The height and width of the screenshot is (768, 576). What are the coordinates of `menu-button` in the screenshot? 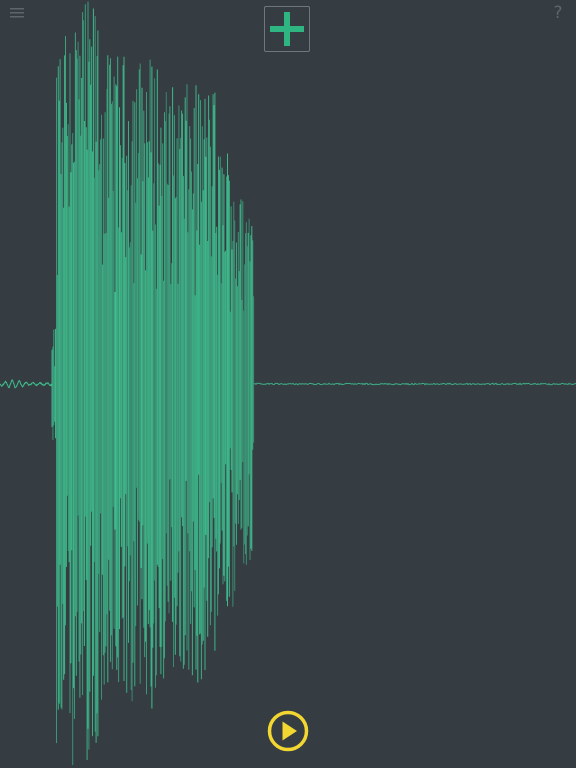 It's located at (18, 12).